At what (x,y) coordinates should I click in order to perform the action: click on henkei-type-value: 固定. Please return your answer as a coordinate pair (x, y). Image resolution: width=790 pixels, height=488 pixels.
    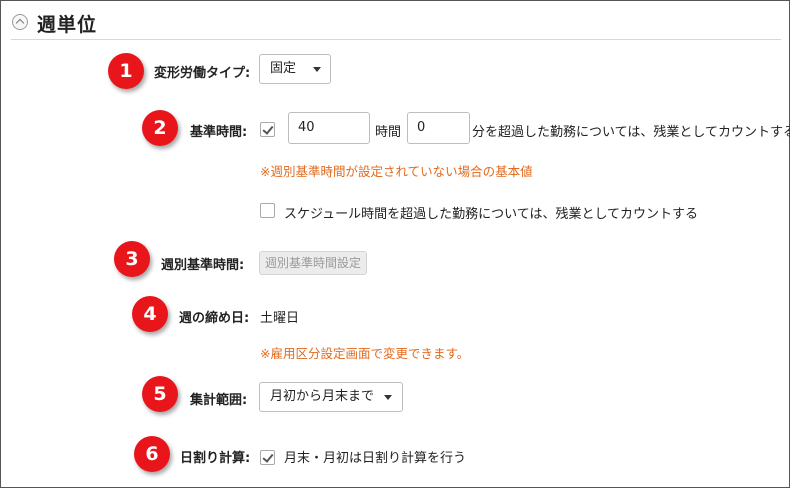
    Looking at the image, I should click on (283, 68).